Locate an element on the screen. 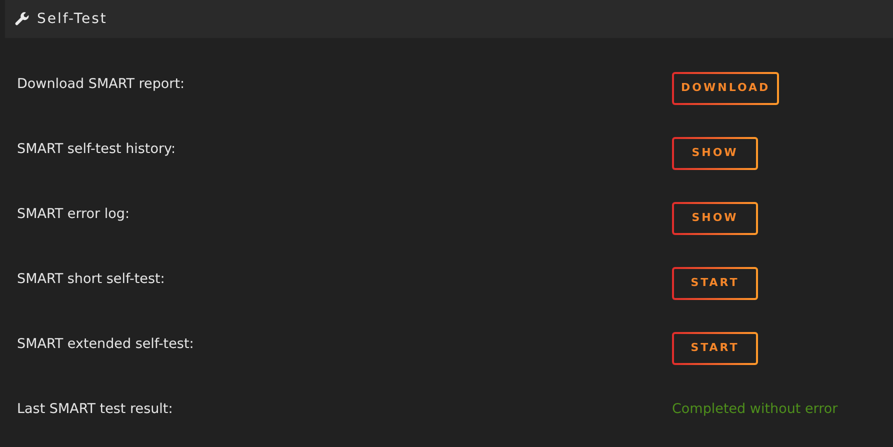  row-label: SMART self-test history: is located at coordinates (97, 149).